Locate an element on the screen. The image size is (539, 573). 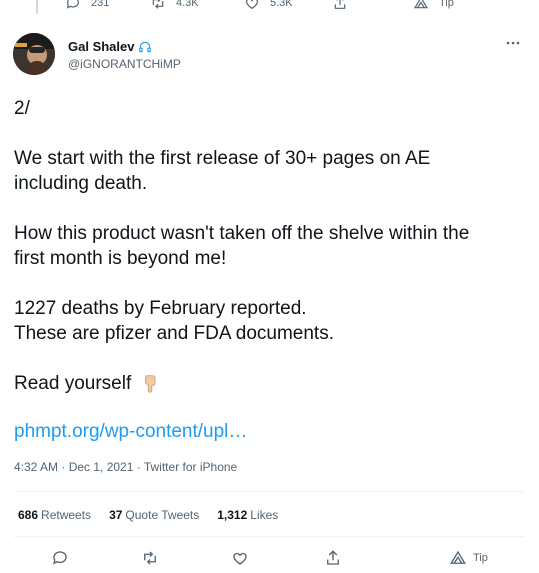
previous-tweet-actions: 231 4.3K 5.3K Tip is located at coordinates (269, 7).